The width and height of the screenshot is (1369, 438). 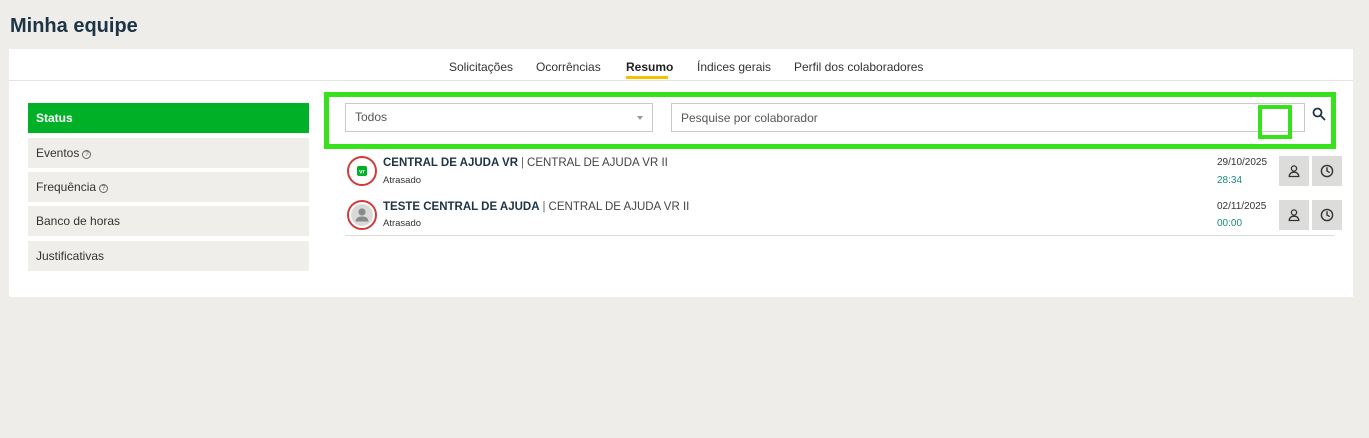 What do you see at coordinates (858, 67) in the screenshot?
I see `tab-perfil-colaboradores: Perfil dos colaboradores` at bounding box center [858, 67].